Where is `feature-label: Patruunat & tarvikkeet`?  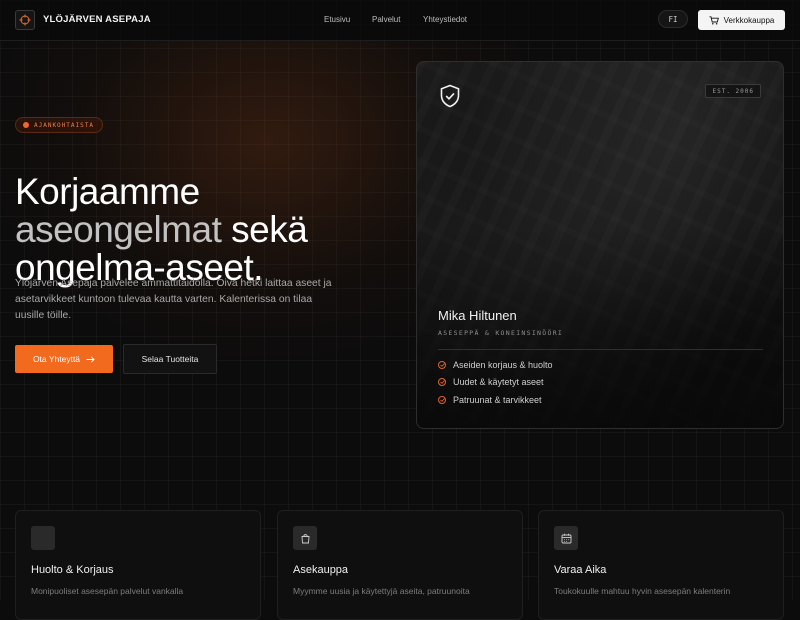
feature-label: Patruunat & tarvikkeet is located at coordinates (497, 400).